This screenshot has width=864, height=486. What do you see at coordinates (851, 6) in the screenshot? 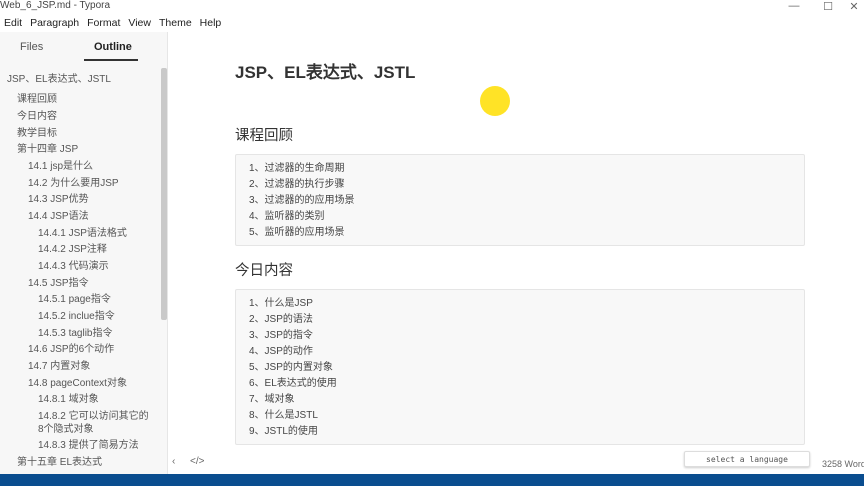
I see `close-icon: ✕` at bounding box center [851, 6].